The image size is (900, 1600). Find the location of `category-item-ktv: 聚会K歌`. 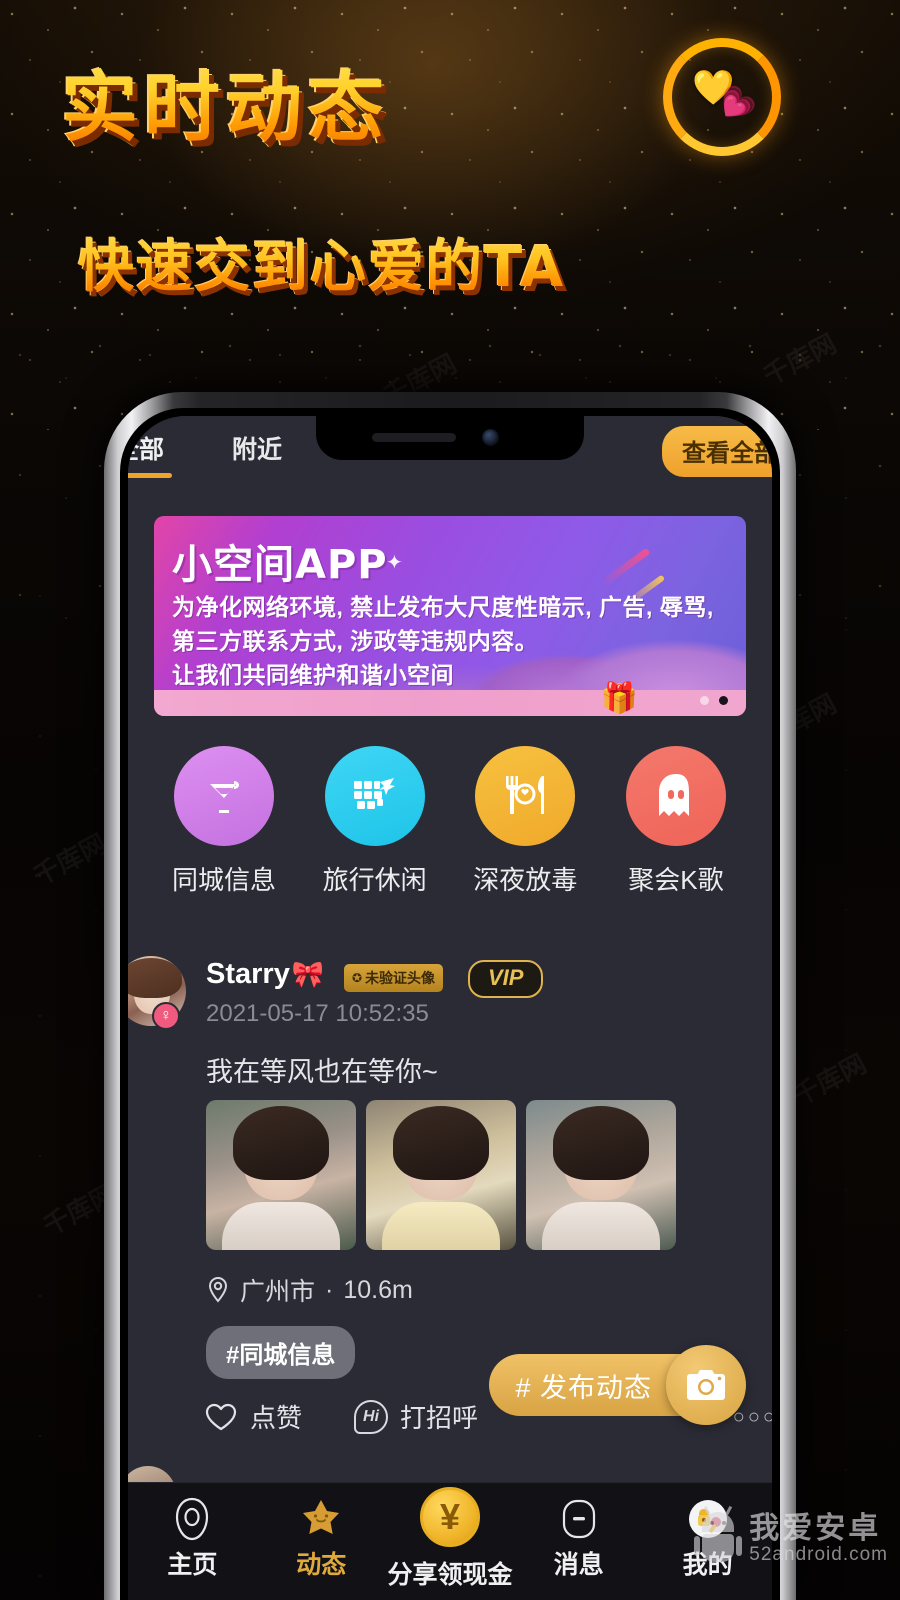

category-item-ktv: 聚会K歌 is located at coordinates (676, 836).